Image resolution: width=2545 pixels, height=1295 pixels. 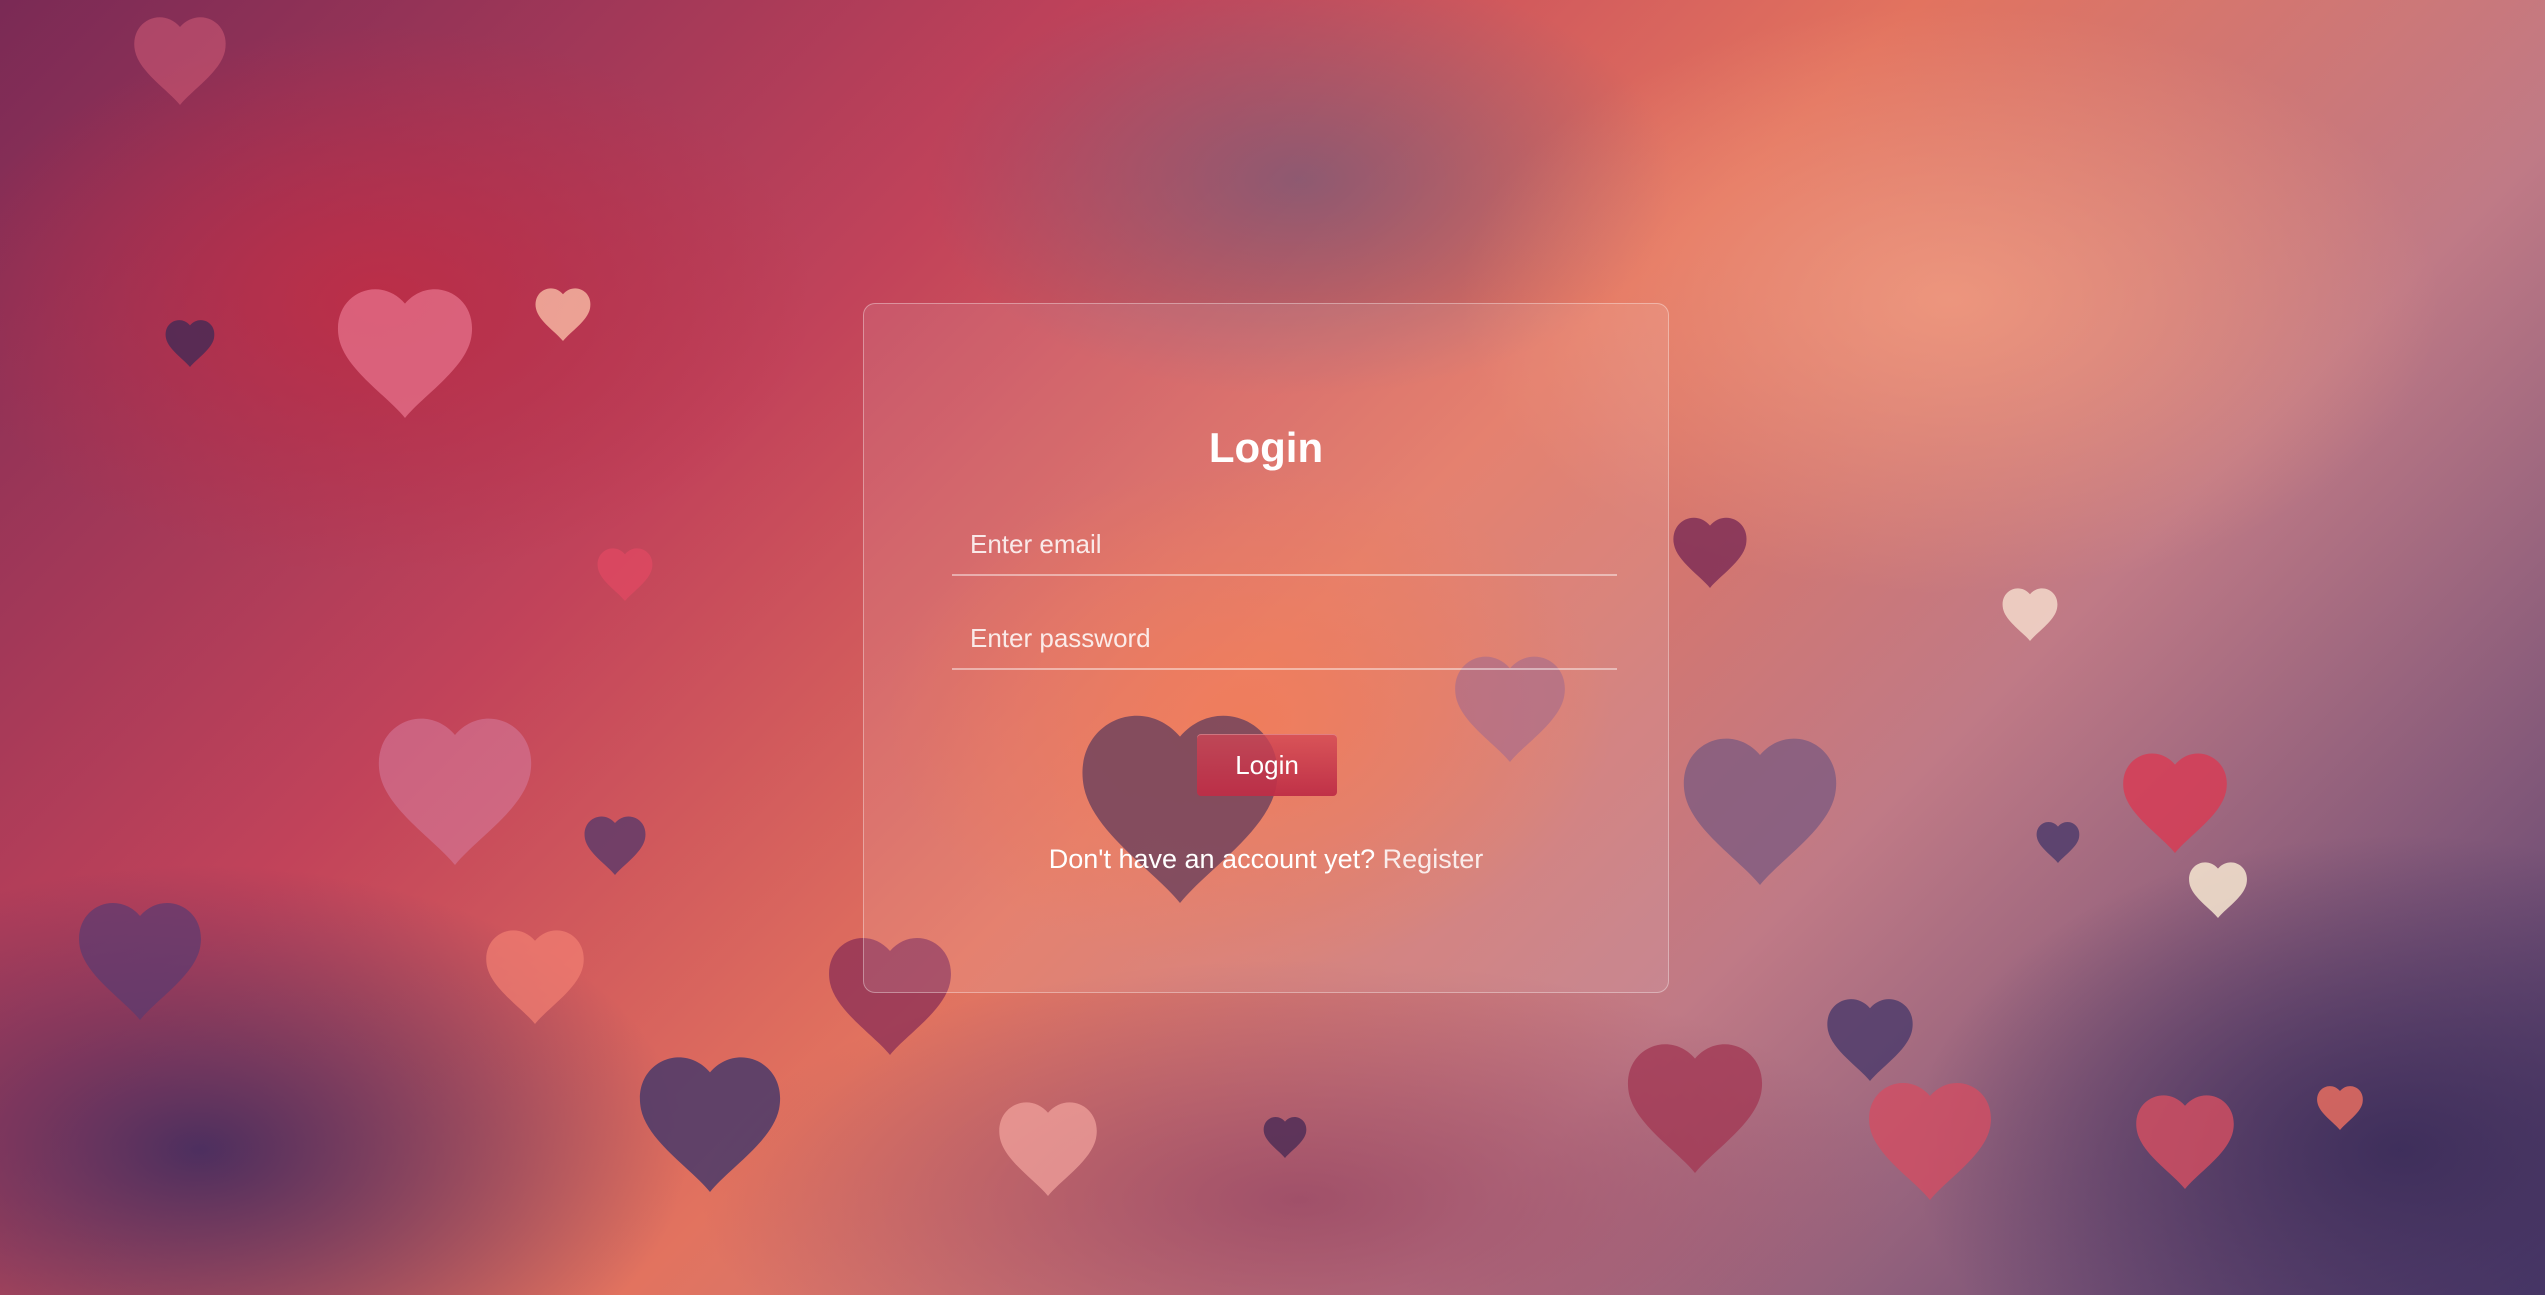 I want to click on register-prompt-line: Don't have an account yet? Register, so click(x=1266, y=859).